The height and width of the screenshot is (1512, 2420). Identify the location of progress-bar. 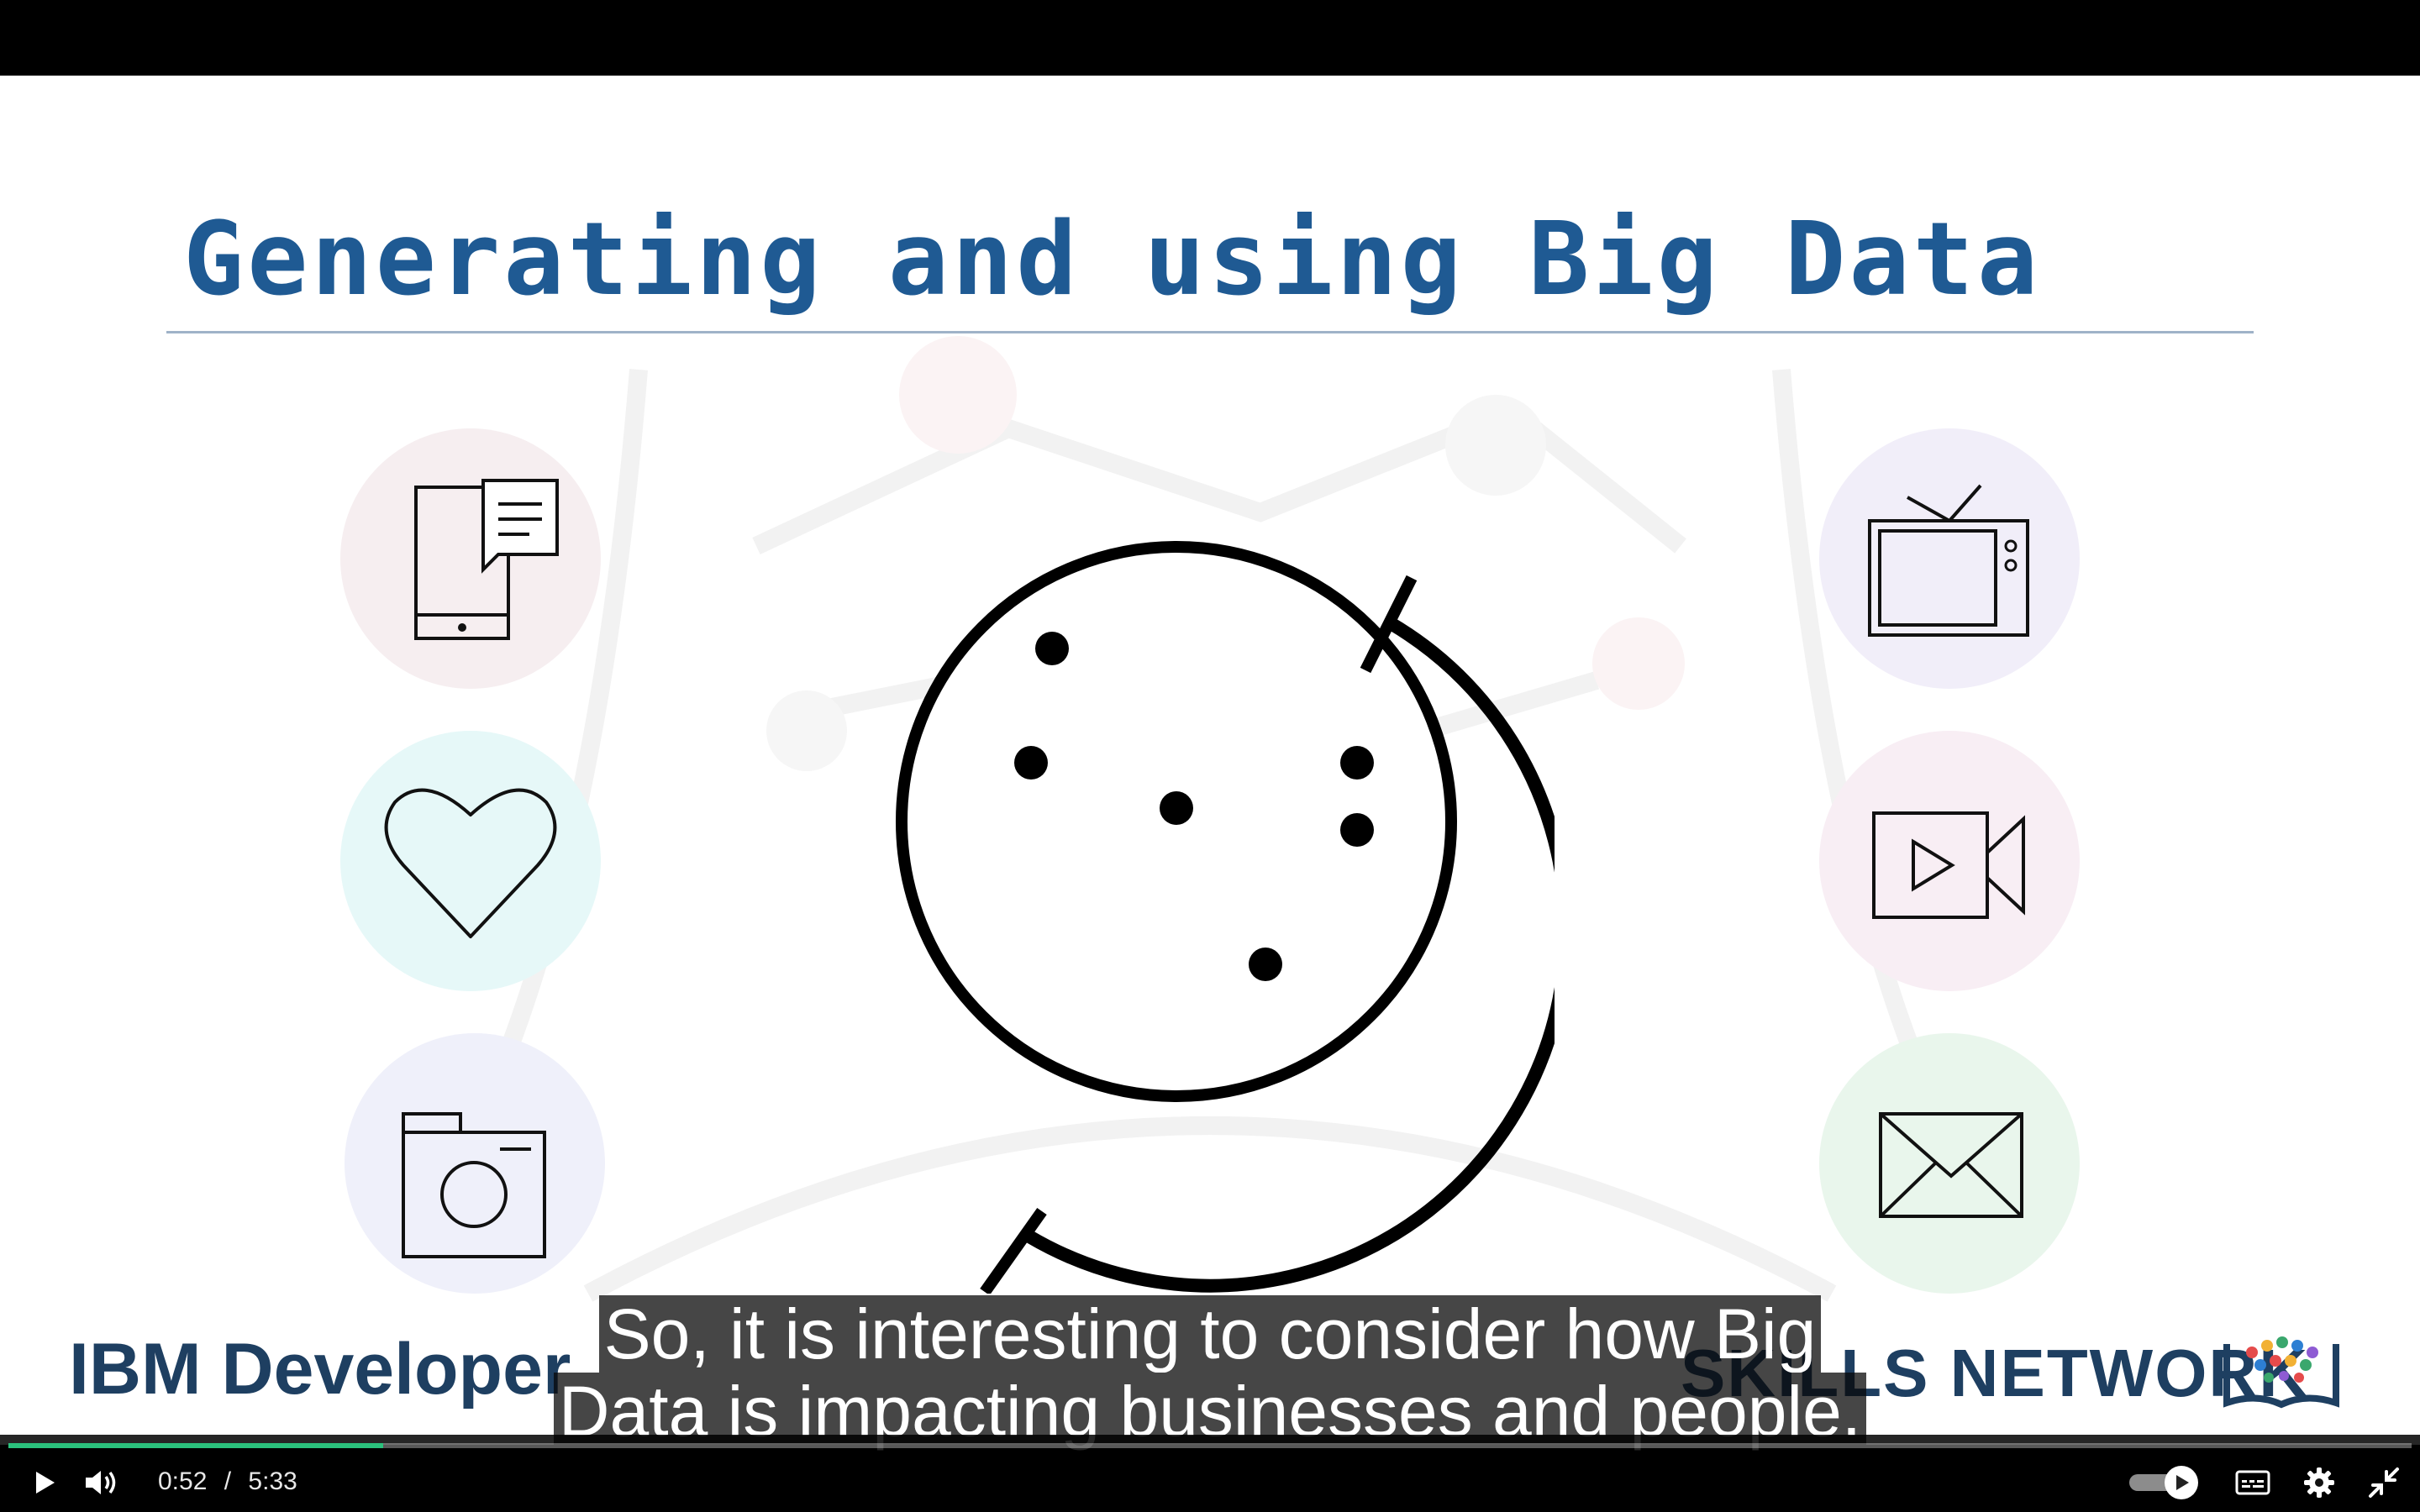
(1210, 1445).